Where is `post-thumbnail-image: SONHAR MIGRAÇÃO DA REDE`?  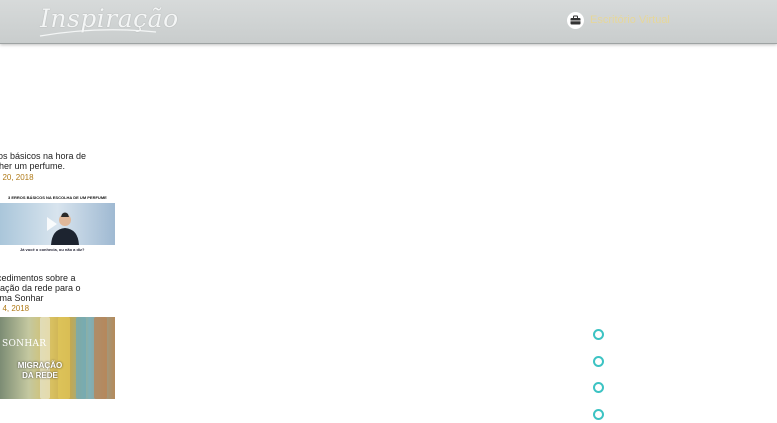 post-thumbnail-image: SONHAR MIGRAÇÃO DA REDE is located at coordinates (57, 358).